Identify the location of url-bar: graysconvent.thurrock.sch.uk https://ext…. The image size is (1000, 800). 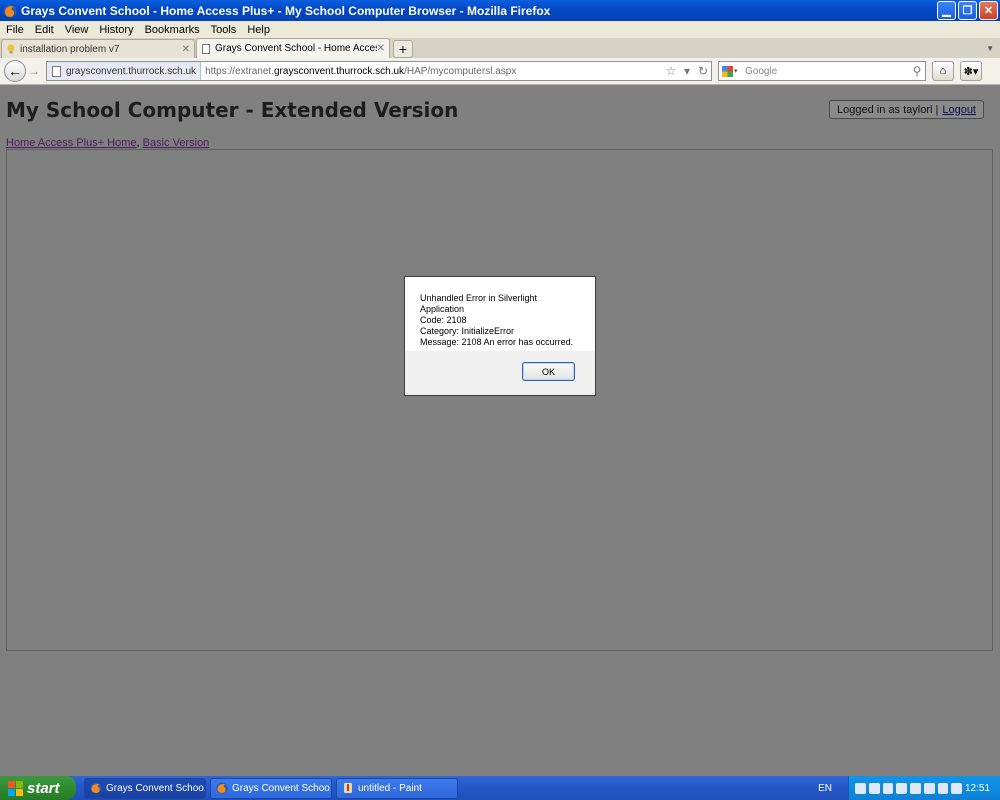
(379, 71).